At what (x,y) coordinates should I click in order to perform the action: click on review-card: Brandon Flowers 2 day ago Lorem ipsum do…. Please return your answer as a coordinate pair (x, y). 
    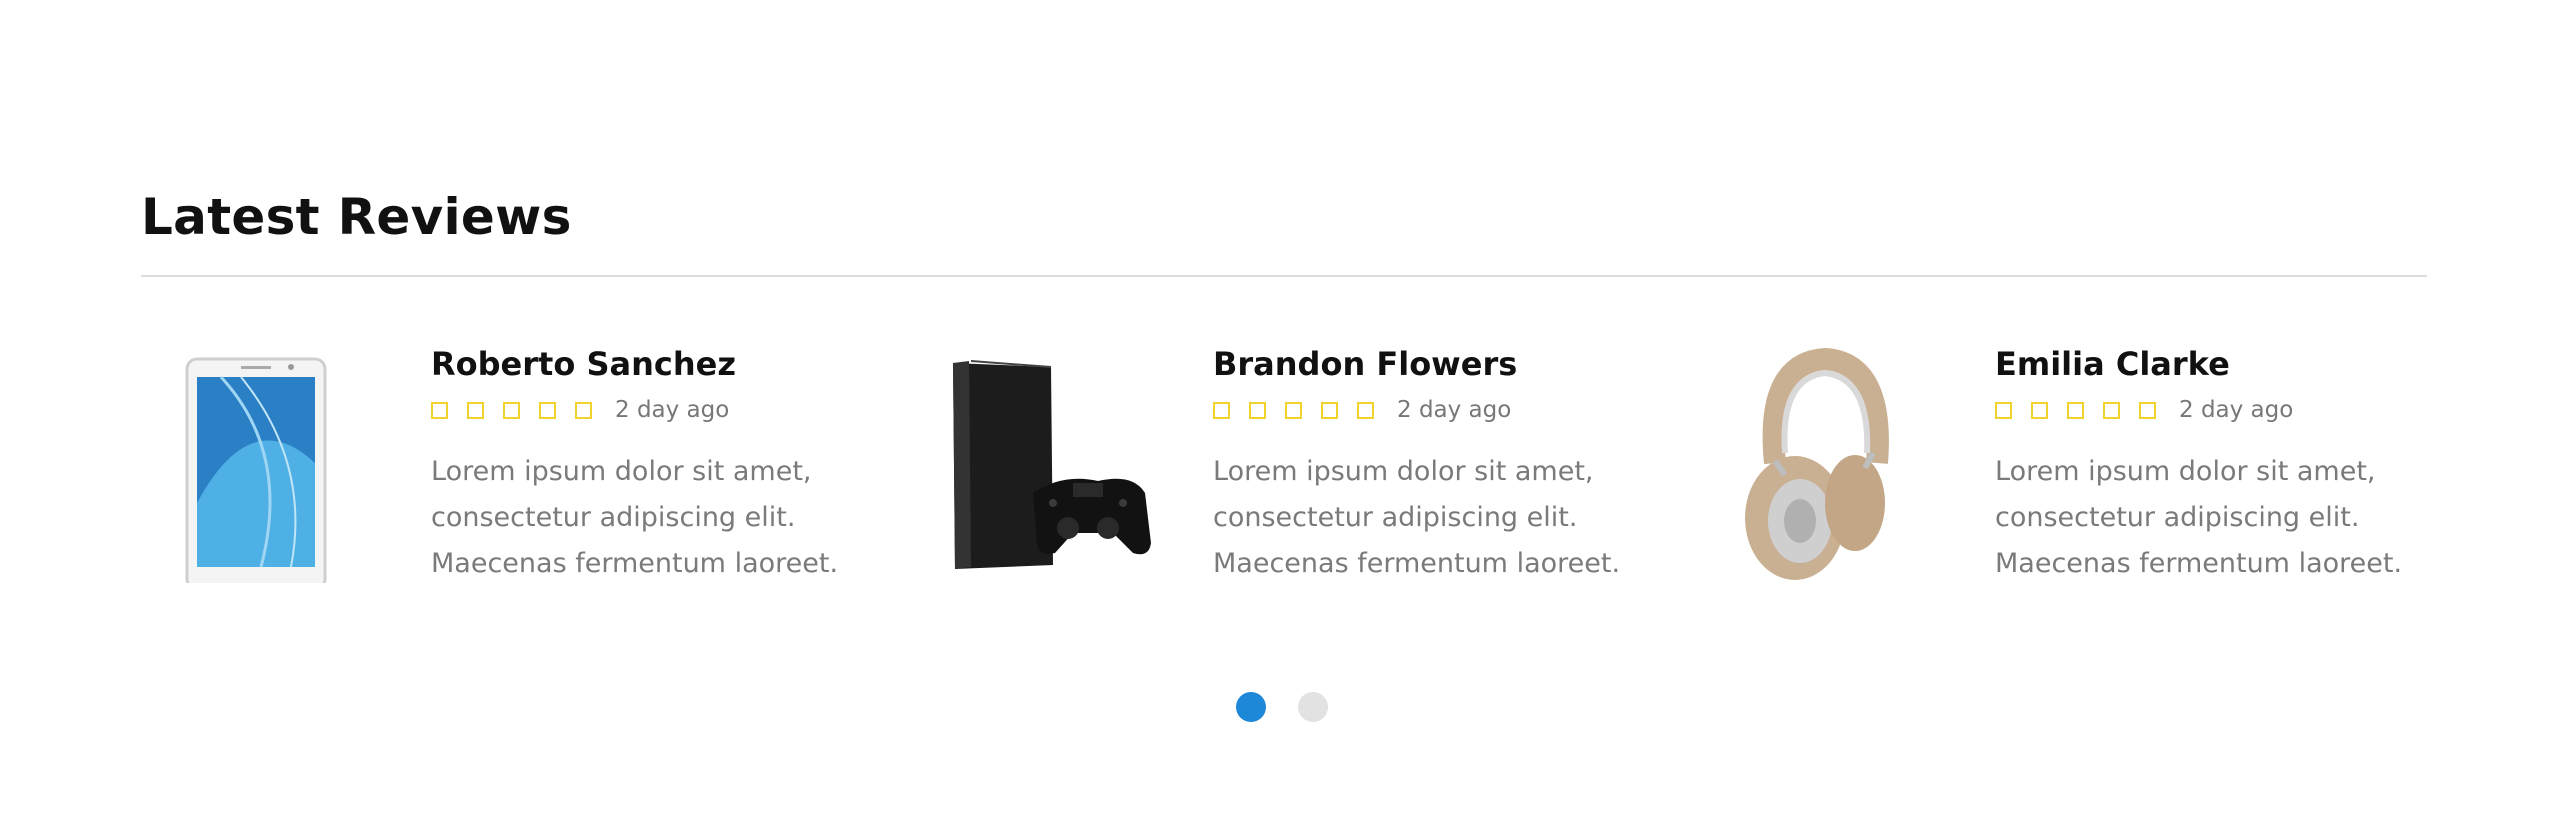
    Looking at the image, I should click on (1313, 473).